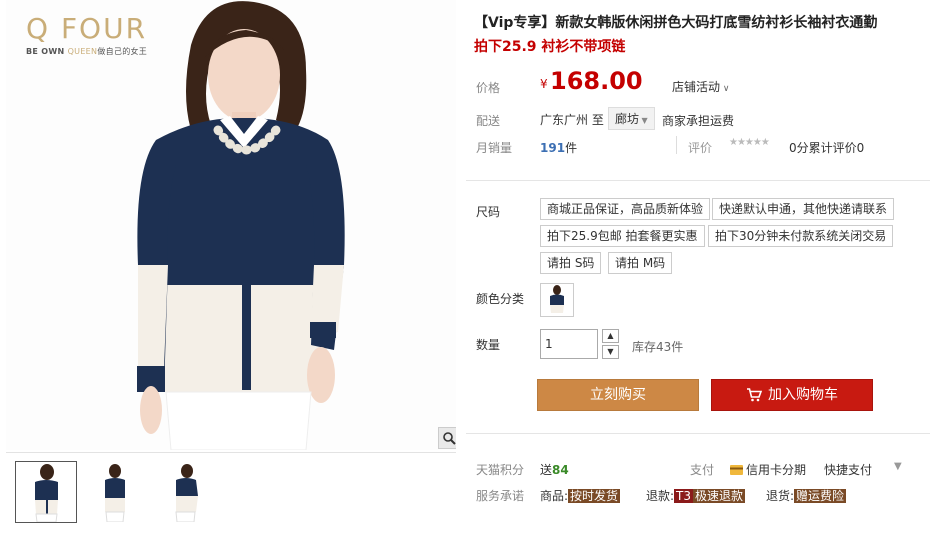  Describe the element at coordinates (596, 81) in the screenshot. I see `price-value: 168.00` at that location.